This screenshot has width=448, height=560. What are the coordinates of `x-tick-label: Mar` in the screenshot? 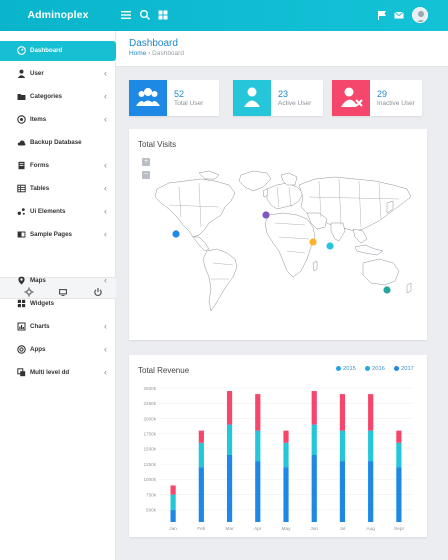 It's located at (229, 529).